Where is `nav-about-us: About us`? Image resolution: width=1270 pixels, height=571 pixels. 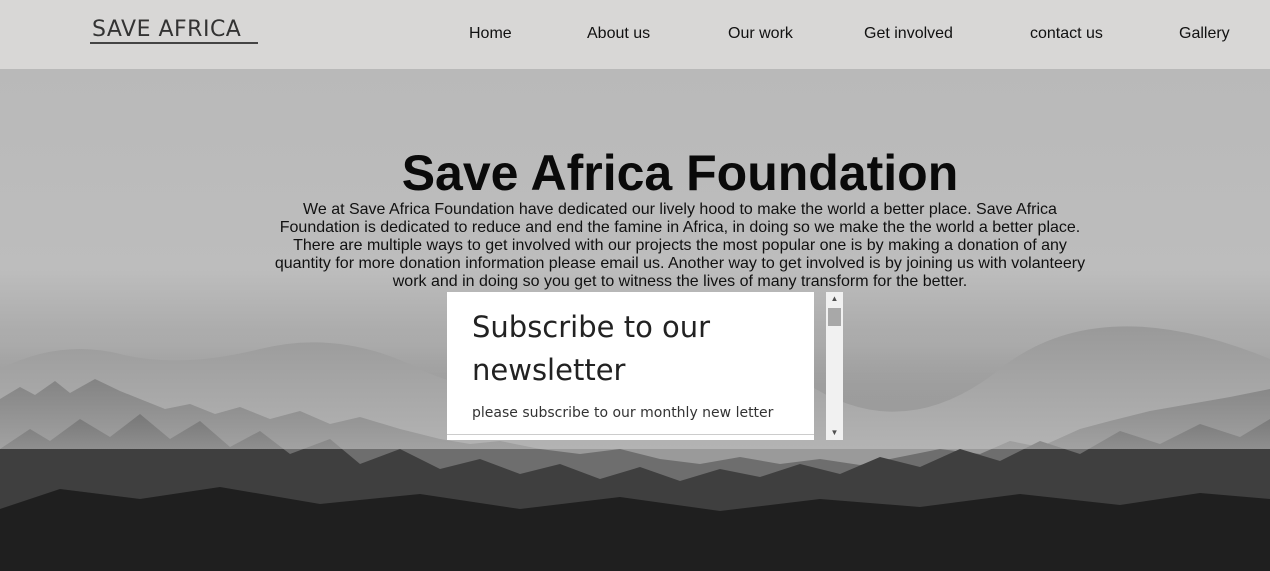 nav-about-us: About us is located at coordinates (618, 34).